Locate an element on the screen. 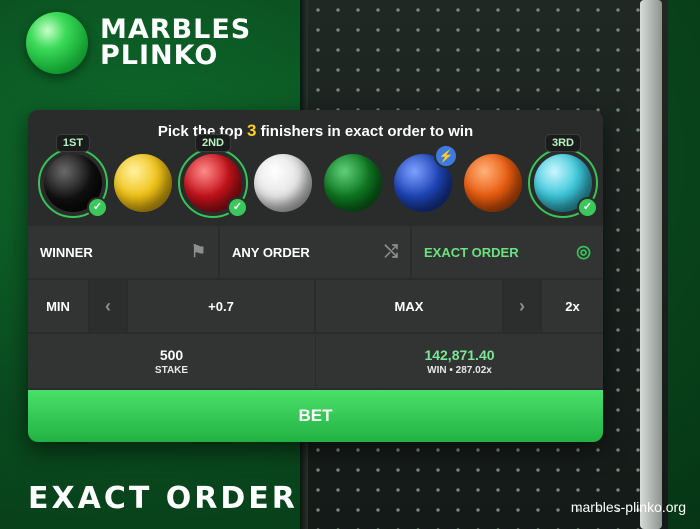 The width and height of the screenshot is (700, 529). mode-selector: WINNER ⚑ ANY ORDER ⤭ EXACT ORDER ◎ is located at coordinates (315, 252).